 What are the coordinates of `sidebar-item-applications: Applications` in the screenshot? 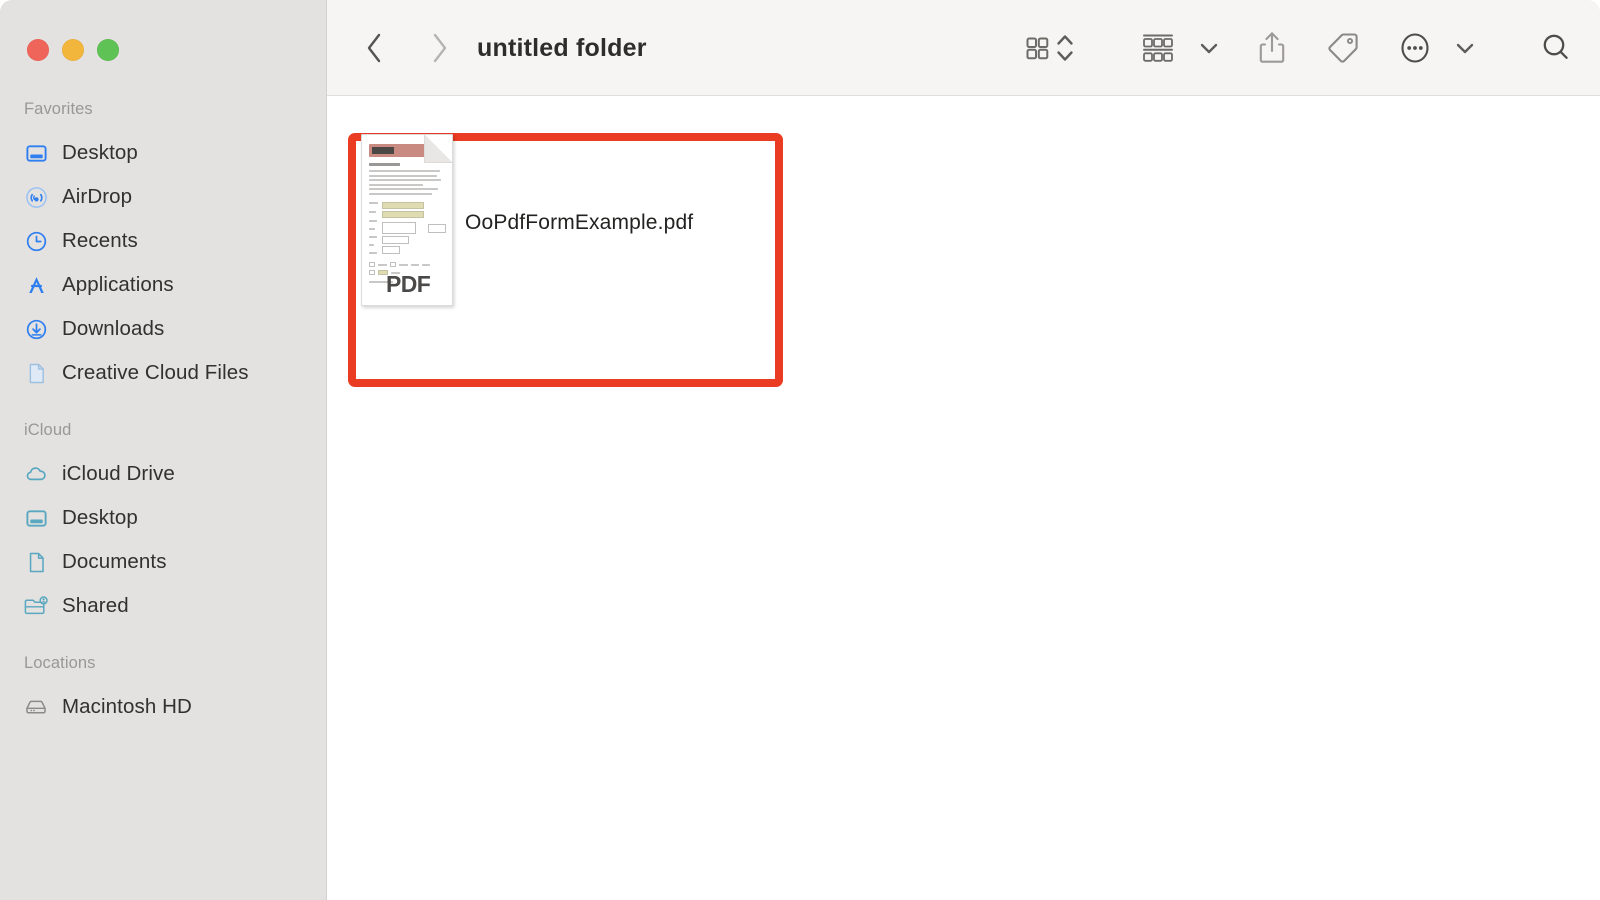 It's located at (163, 285).